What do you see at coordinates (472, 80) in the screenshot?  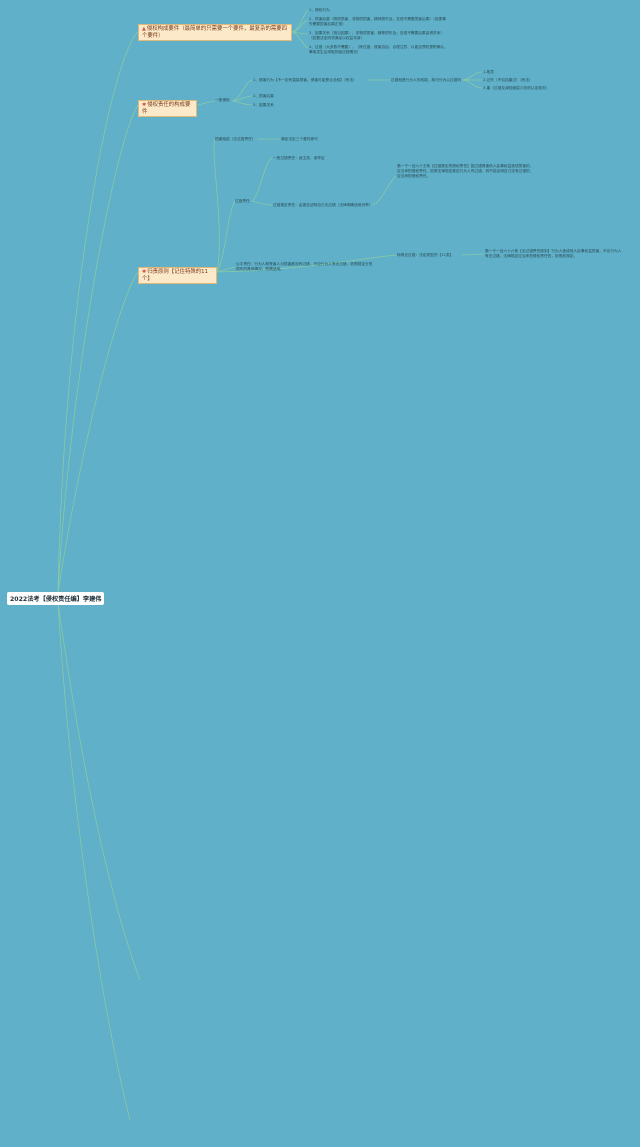 I see `branch-fault-kinds` at bounding box center [472, 80].